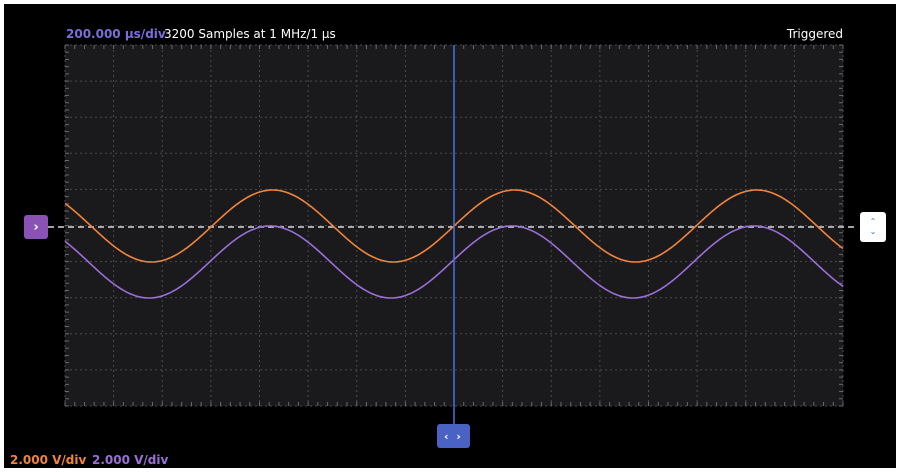  What do you see at coordinates (873, 221) in the screenshot?
I see `chevron-up-icon: ⌃` at bounding box center [873, 221].